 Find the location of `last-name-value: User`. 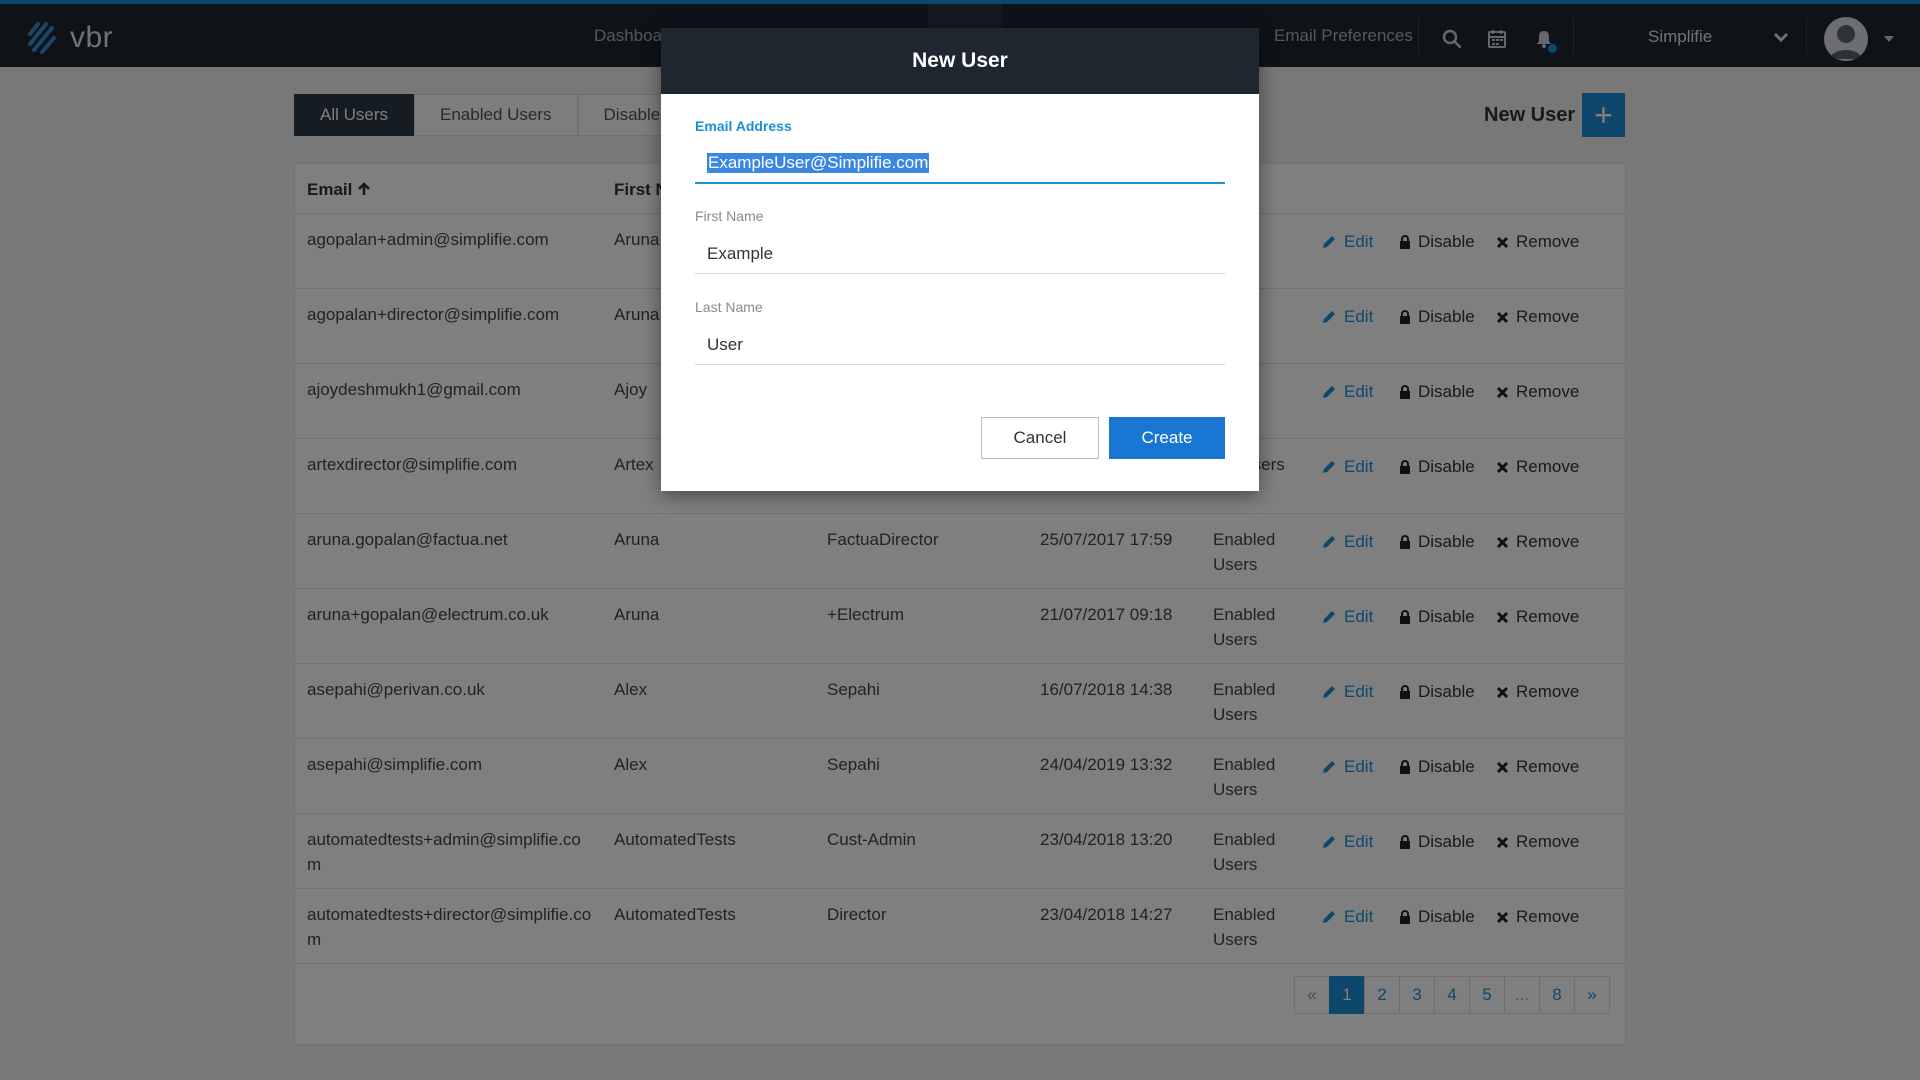

last-name-value: User is located at coordinates (725, 344).